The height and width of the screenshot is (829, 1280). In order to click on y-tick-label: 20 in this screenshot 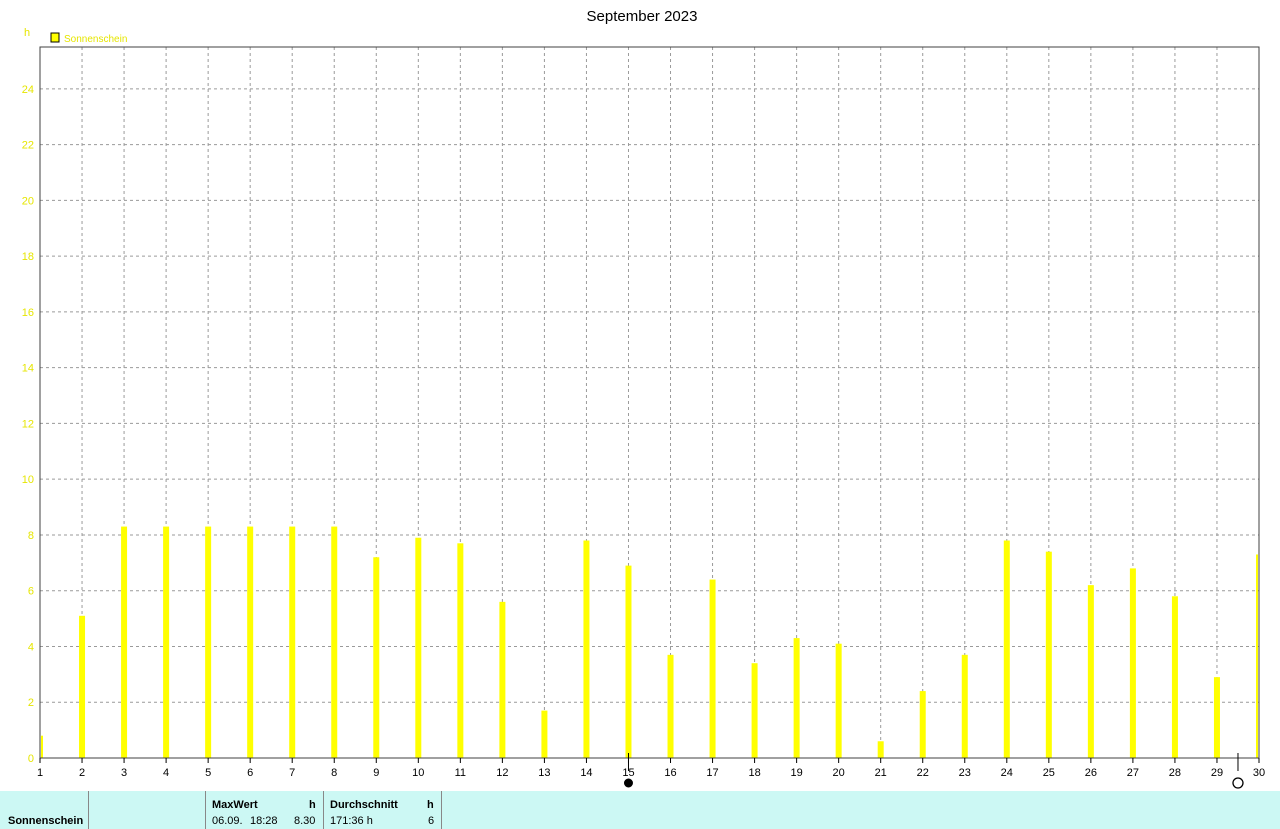, I will do `click(28, 201)`.